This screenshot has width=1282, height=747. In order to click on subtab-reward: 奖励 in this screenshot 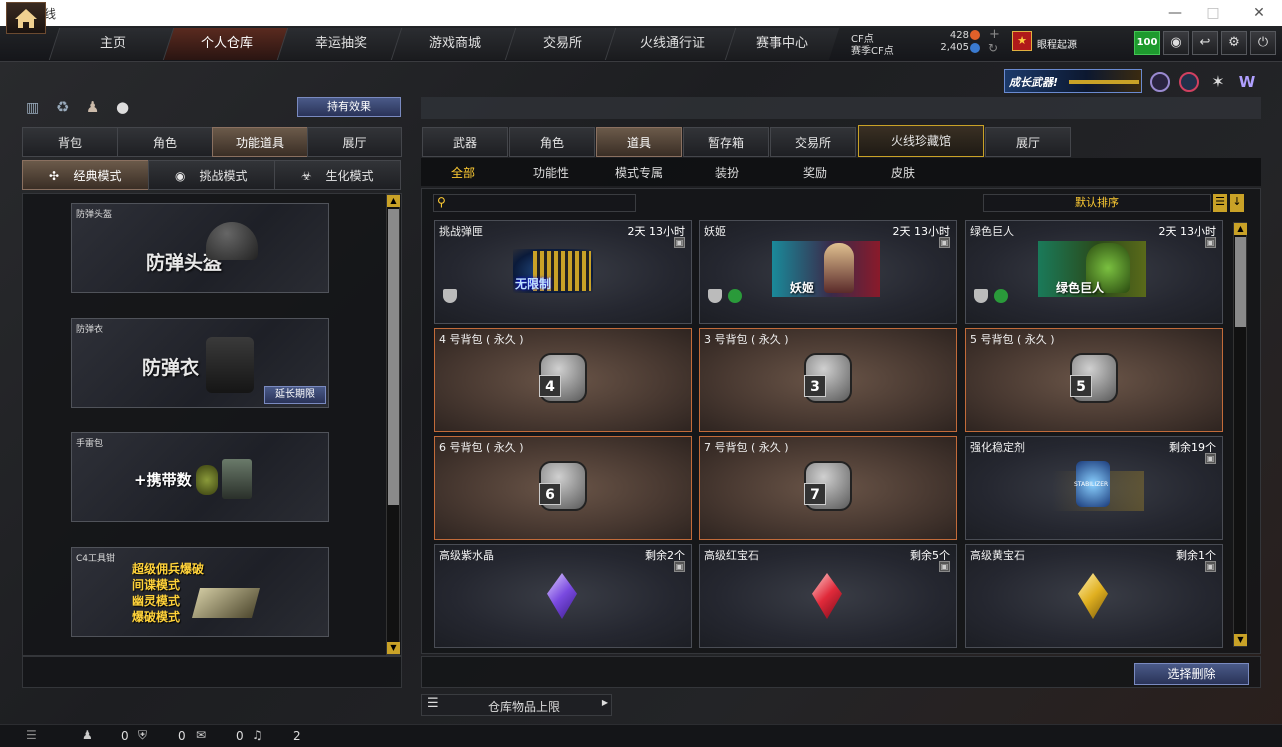, I will do `click(815, 173)`.